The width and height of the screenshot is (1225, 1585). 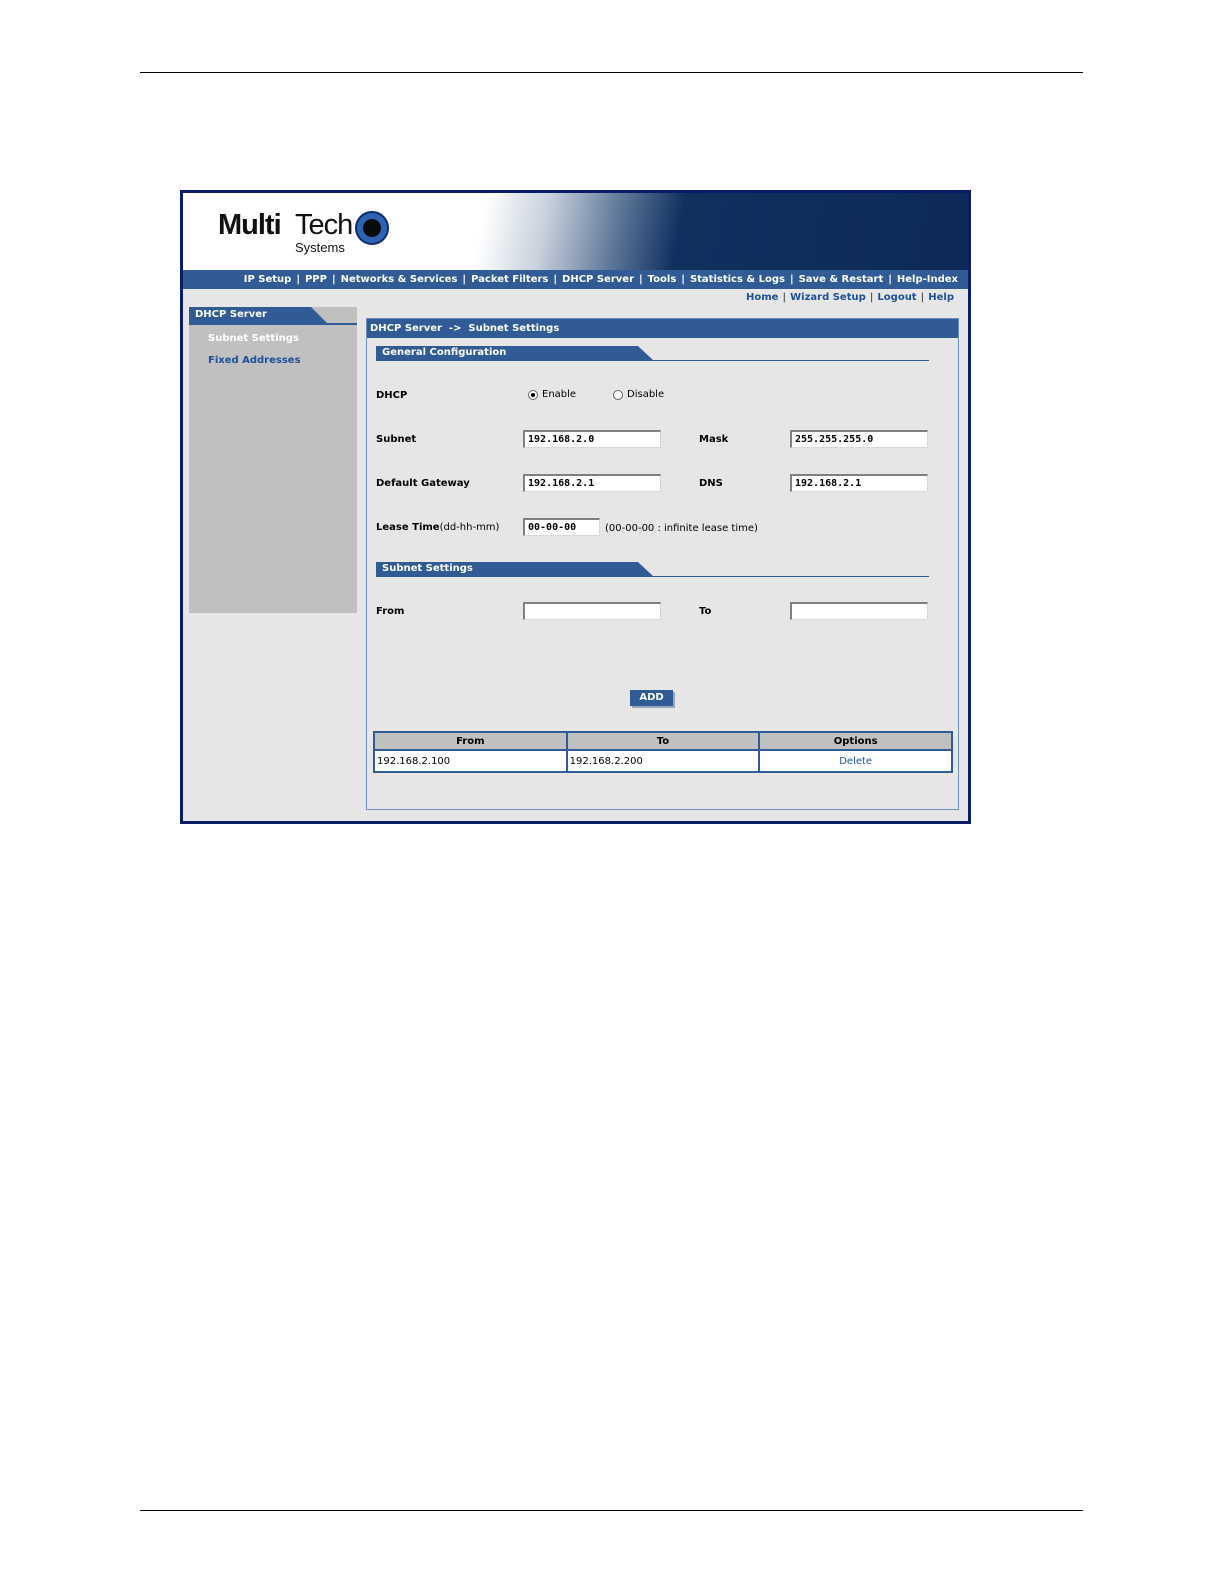 I want to click on radio-selected-icon, so click(x=533, y=394).